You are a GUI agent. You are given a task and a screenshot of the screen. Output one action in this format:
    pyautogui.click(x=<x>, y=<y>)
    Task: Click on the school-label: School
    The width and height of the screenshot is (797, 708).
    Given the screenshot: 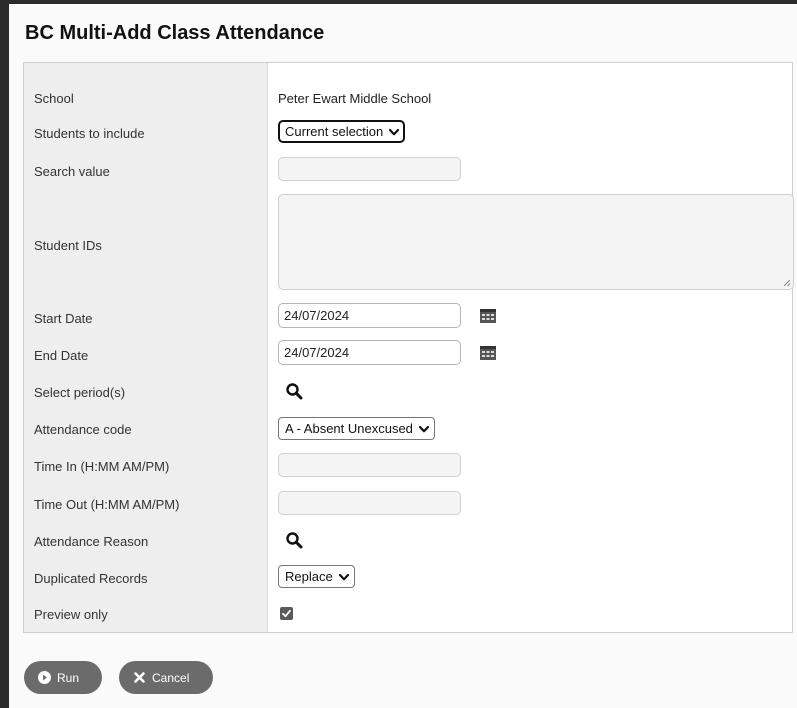 What is the action you would take?
    pyautogui.click(x=54, y=98)
    